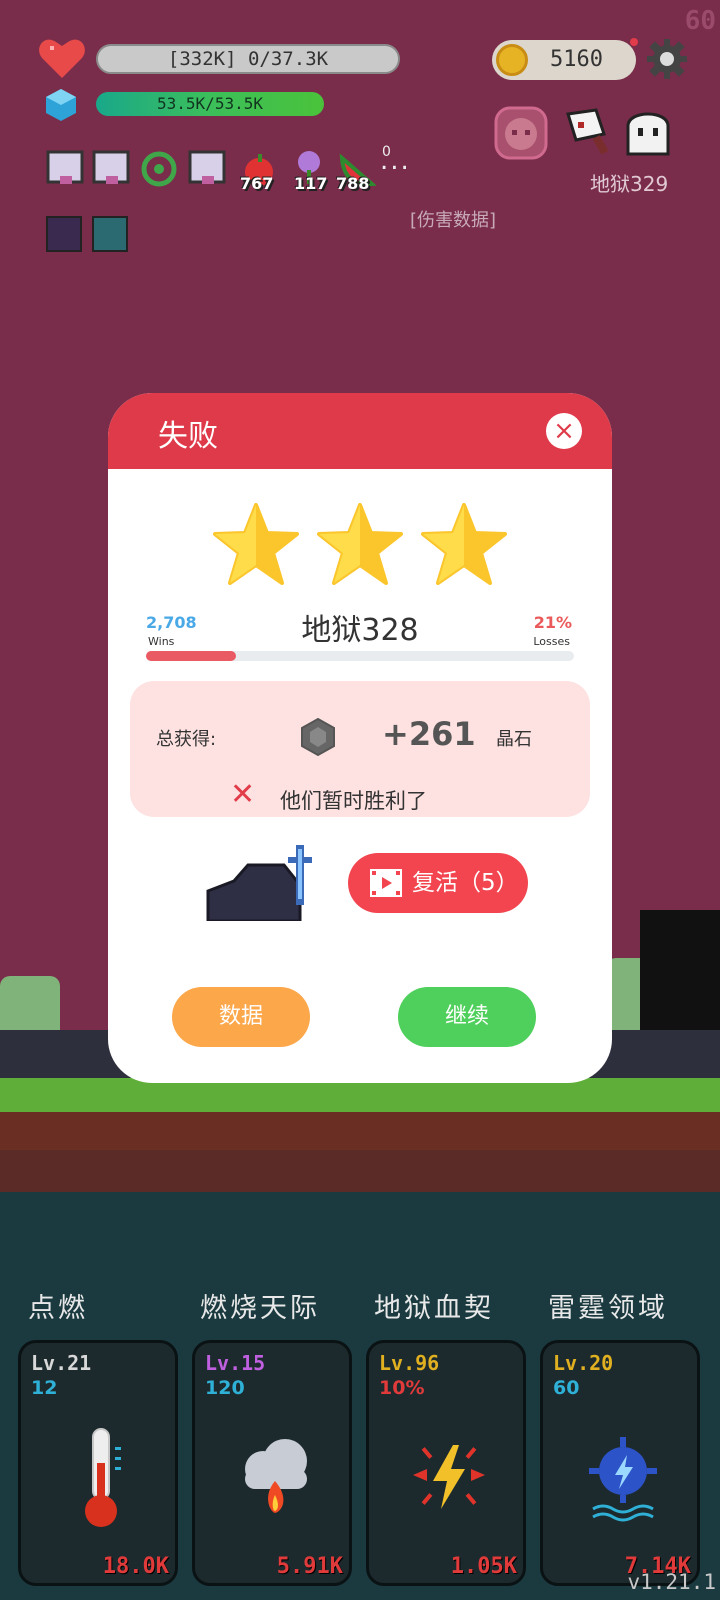 This screenshot has height=1600, width=720. I want to click on reward-unit: 晶石, so click(514, 739).